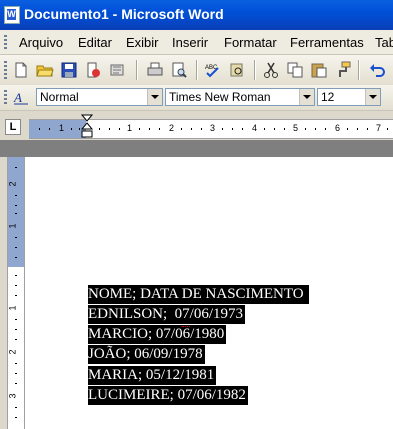 The height and width of the screenshot is (429, 393). I want to click on document-line: JOÃO; 06/09/1978, so click(146, 354).